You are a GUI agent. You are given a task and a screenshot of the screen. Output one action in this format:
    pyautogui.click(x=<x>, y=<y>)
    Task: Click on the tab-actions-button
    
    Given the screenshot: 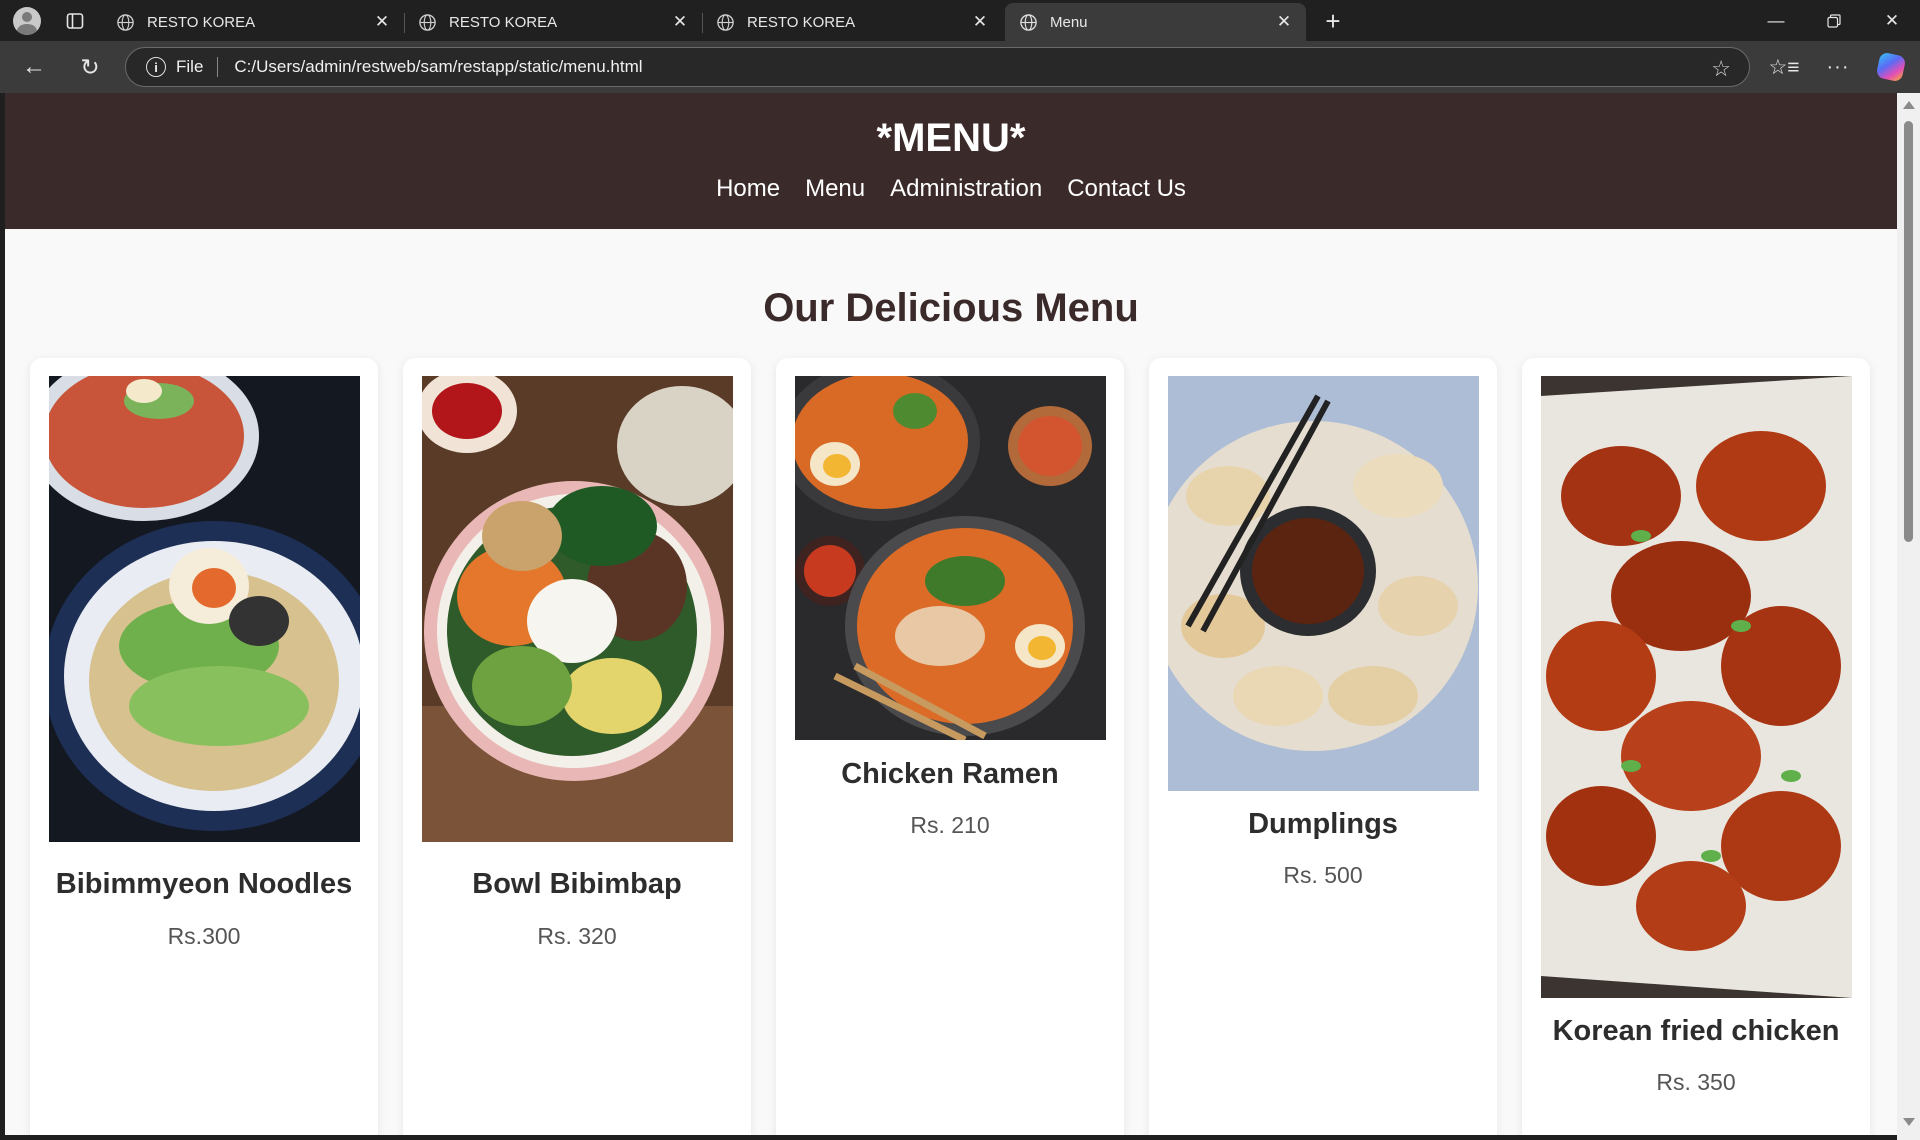 What is the action you would take?
    pyautogui.click(x=75, y=21)
    